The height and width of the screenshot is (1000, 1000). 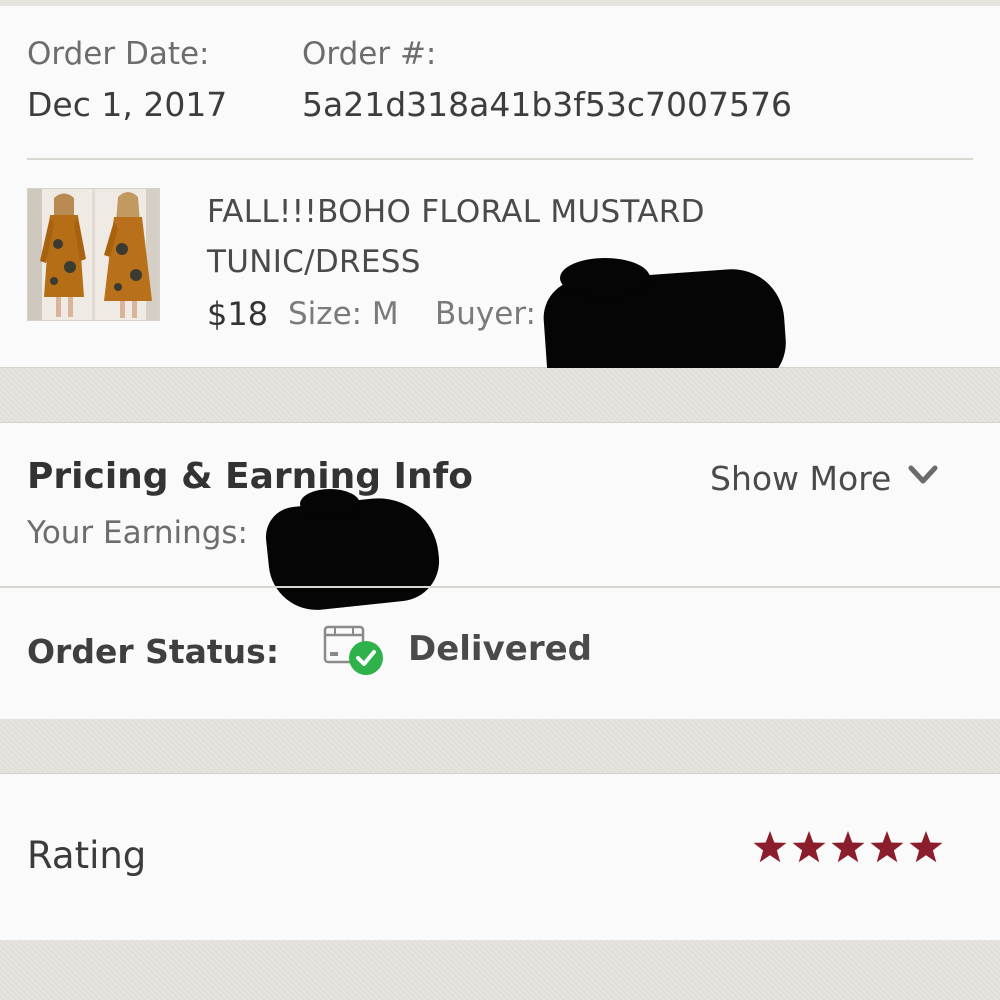 What do you see at coordinates (605, 278) in the screenshot?
I see `redaction-buyer-name` at bounding box center [605, 278].